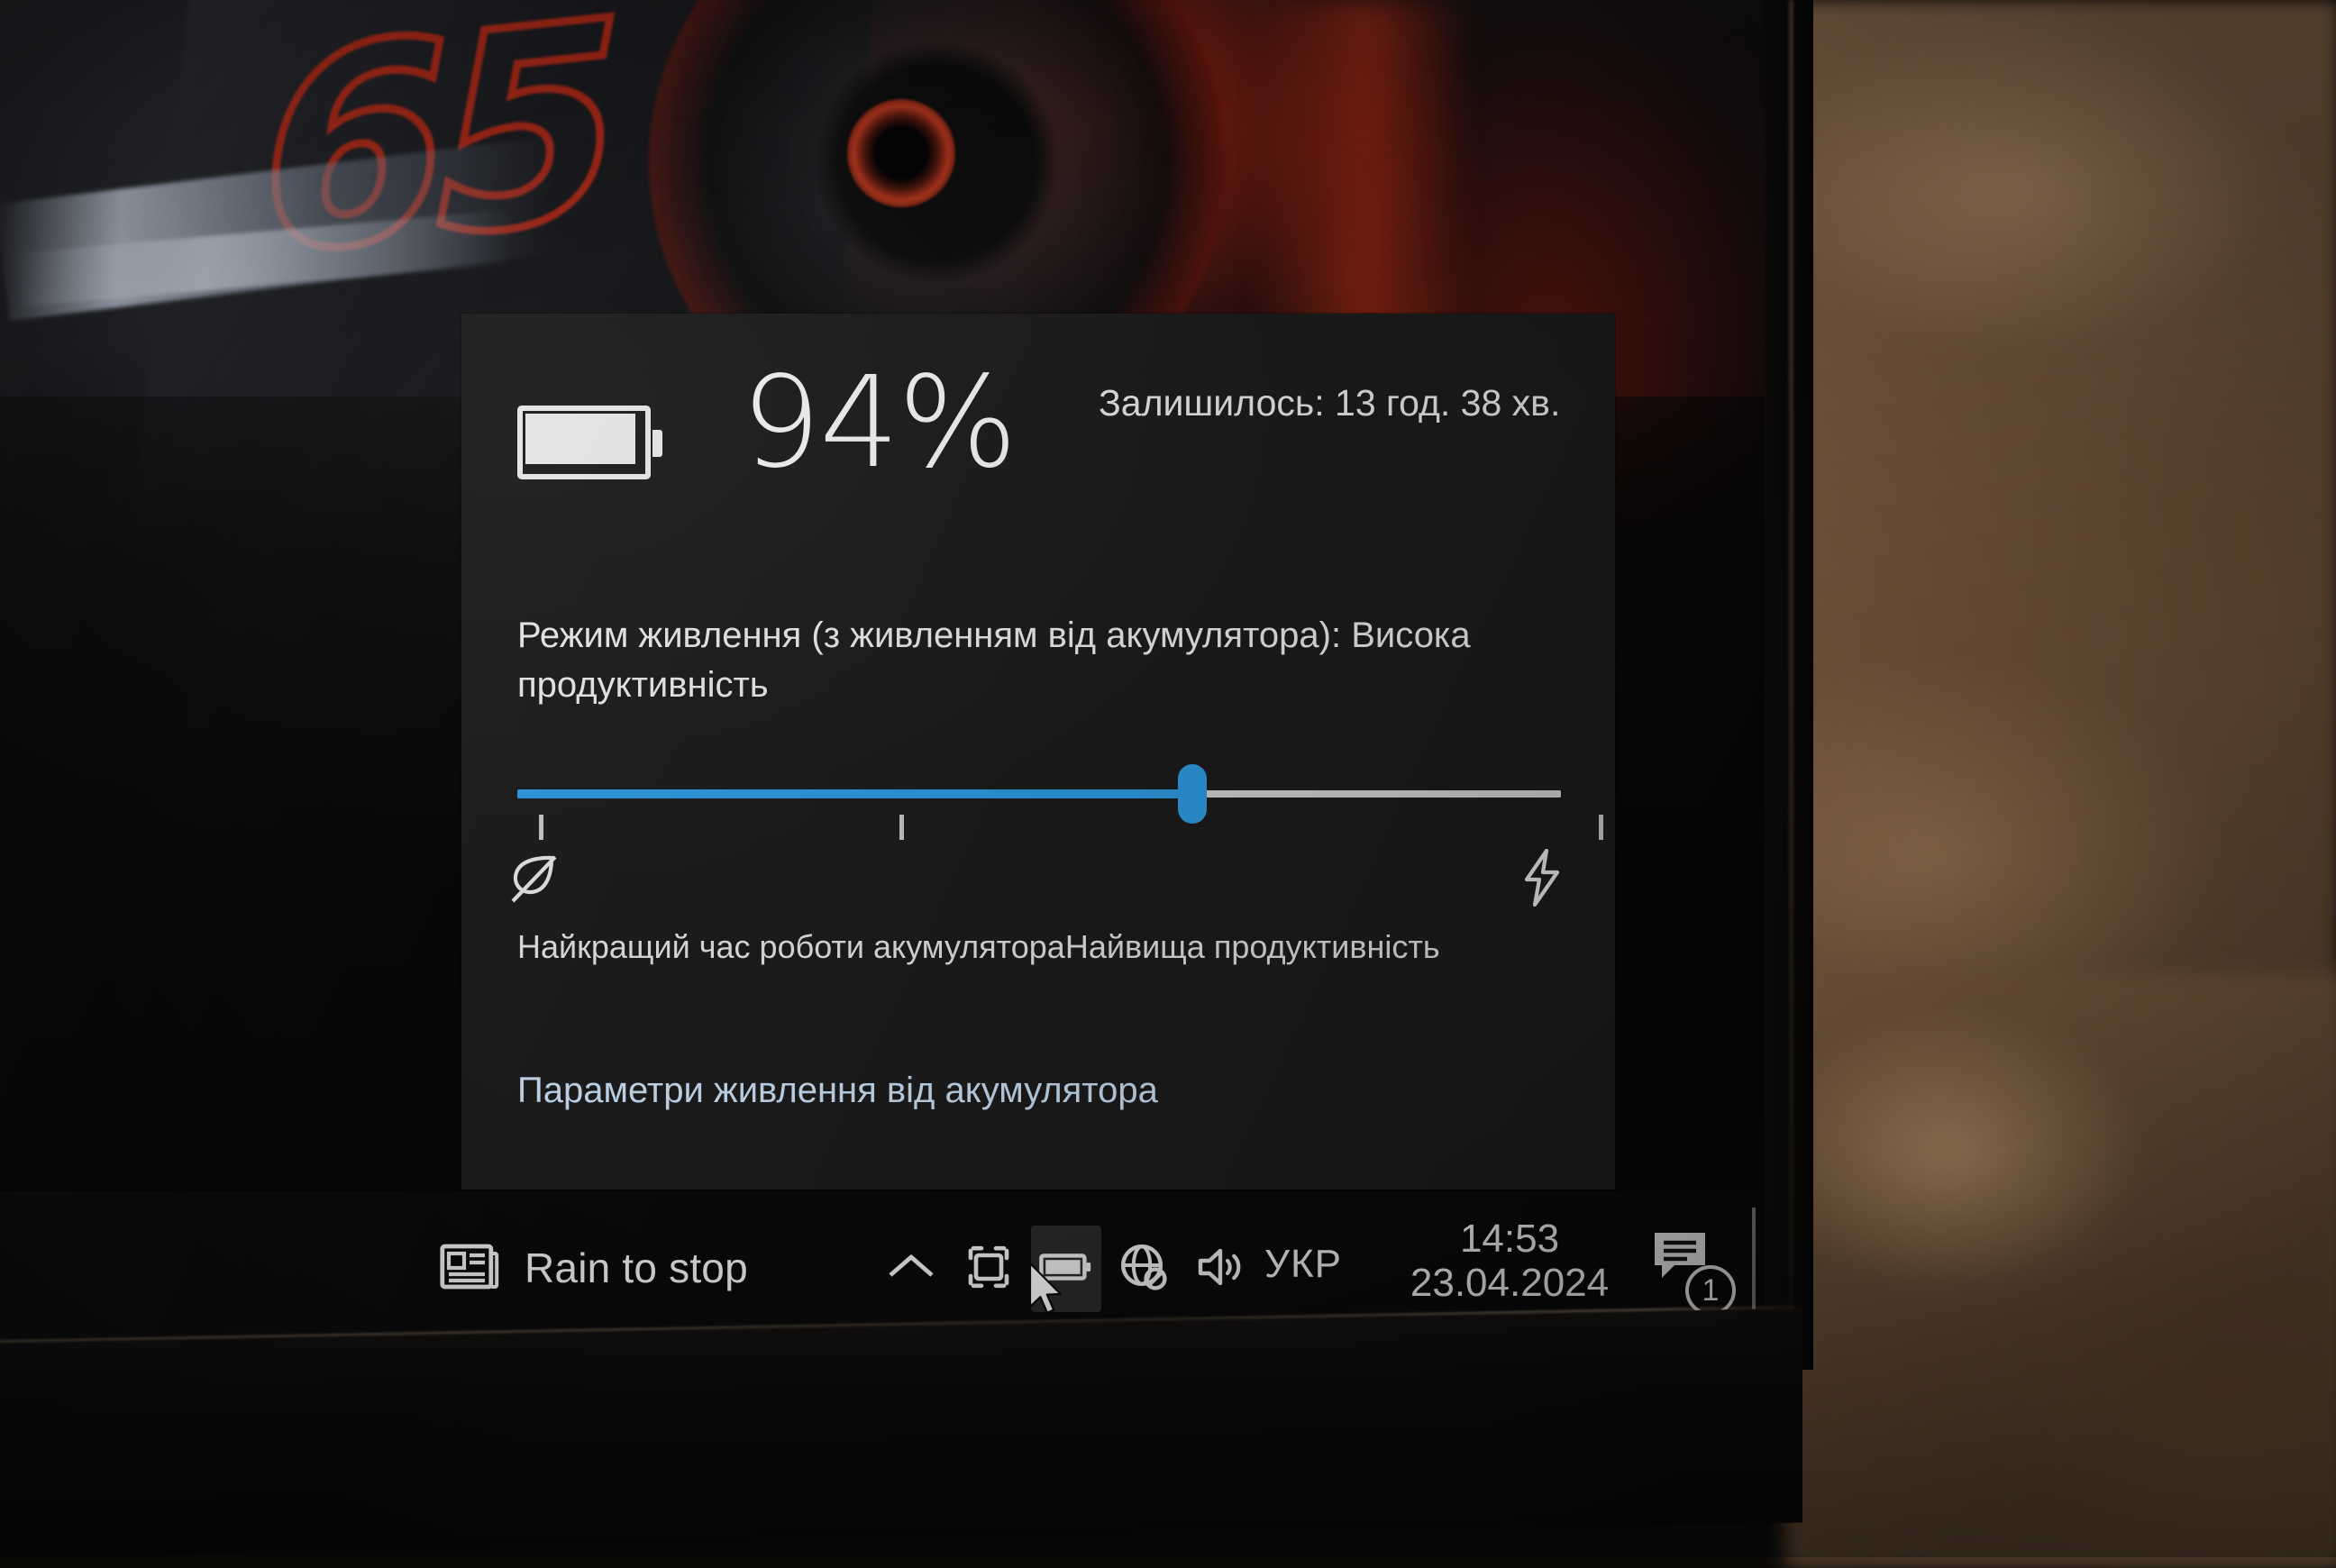 The image size is (2336, 1568). What do you see at coordinates (1333, 402) in the screenshot?
I see `battery-remaining-time: Залишилось: 13 год. 38 хв.` at bounding box center [1333, 402].